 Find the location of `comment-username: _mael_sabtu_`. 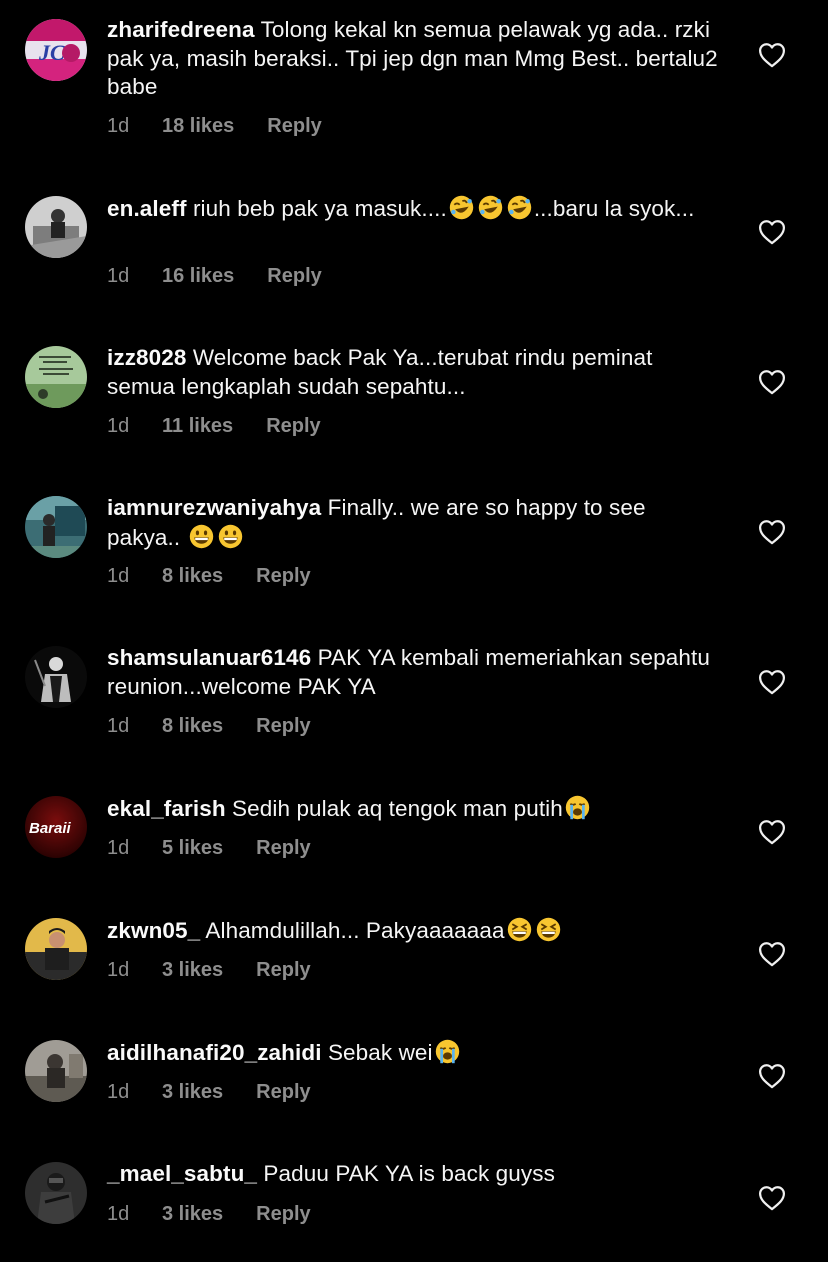

comment-username: _mael_sabtu_ is located at coordinates (182, 1173).